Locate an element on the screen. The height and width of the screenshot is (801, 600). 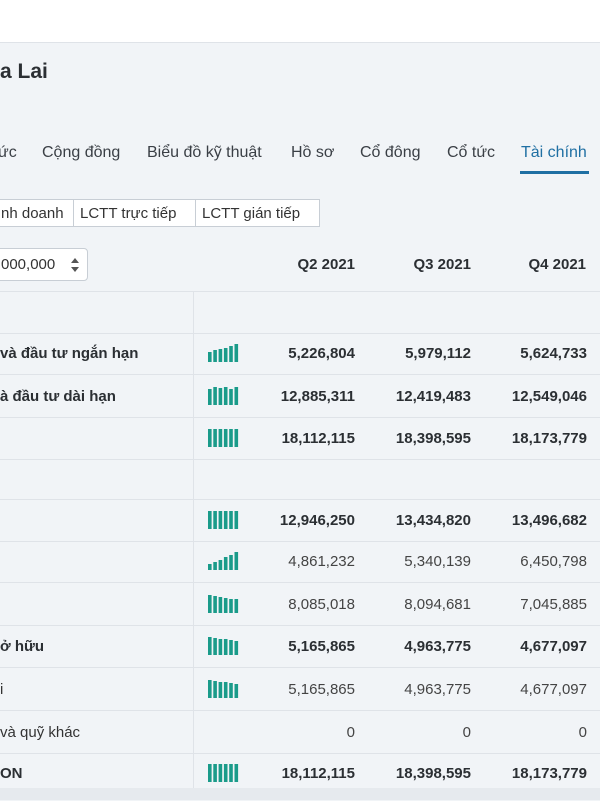
cell-value: 5,226,804 is located at coordinates (321, 353).